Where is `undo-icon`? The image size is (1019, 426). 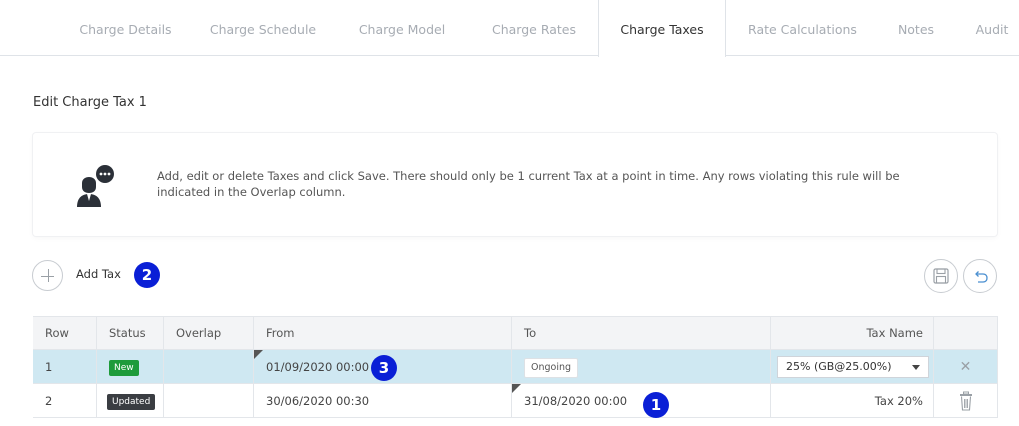
undo-icon is located at coordinates (981, 277).